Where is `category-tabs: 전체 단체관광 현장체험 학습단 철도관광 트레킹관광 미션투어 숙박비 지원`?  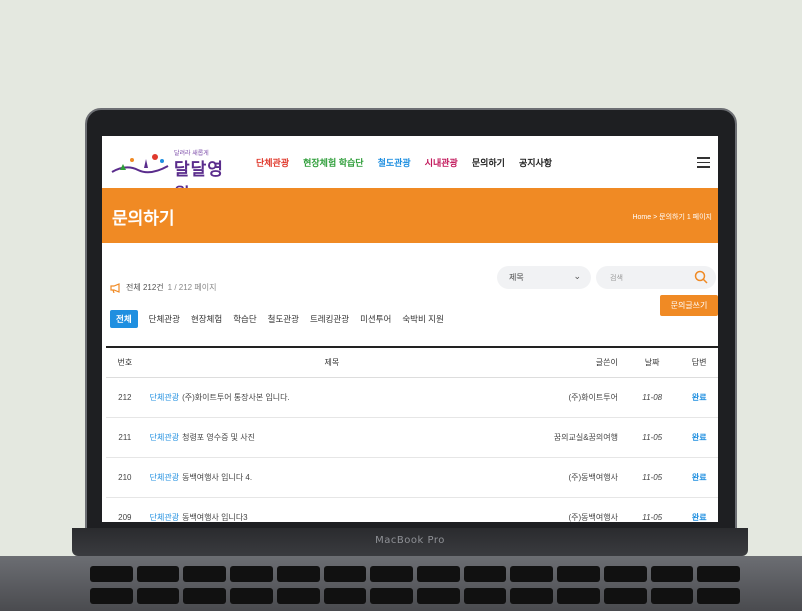
category-tabs: 전체 단체관광 현장체험 학습단 철도관광 트레킹관광 미션투어 숙박비 지원 is located at coordinates (277, 319).